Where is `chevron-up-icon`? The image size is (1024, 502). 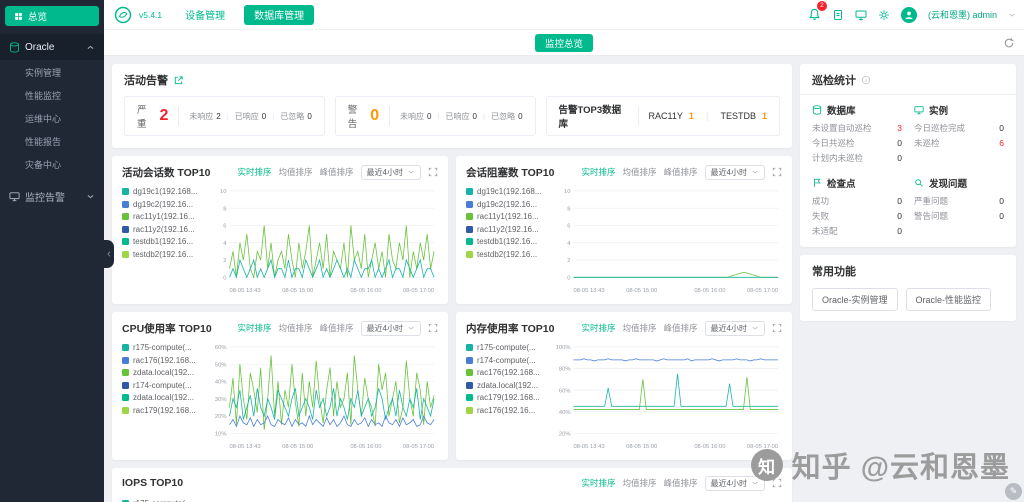
chevron-up-icon is located at coordinates (90, 47).